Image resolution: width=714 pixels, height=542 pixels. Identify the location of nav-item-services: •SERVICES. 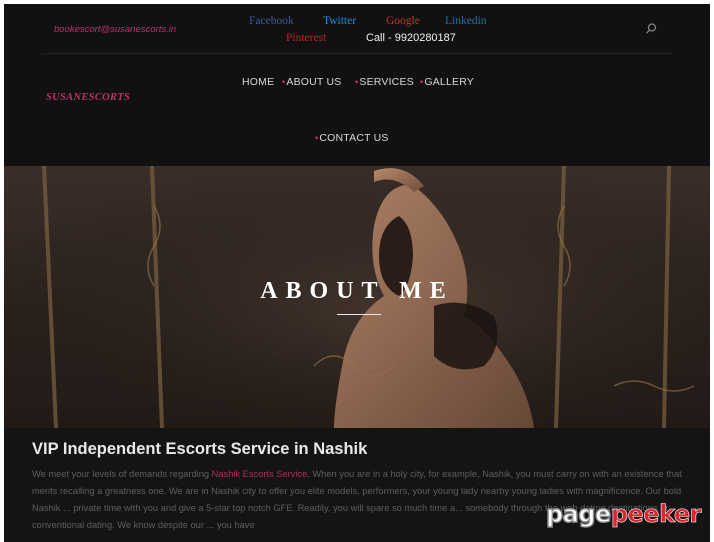
(384, 82).